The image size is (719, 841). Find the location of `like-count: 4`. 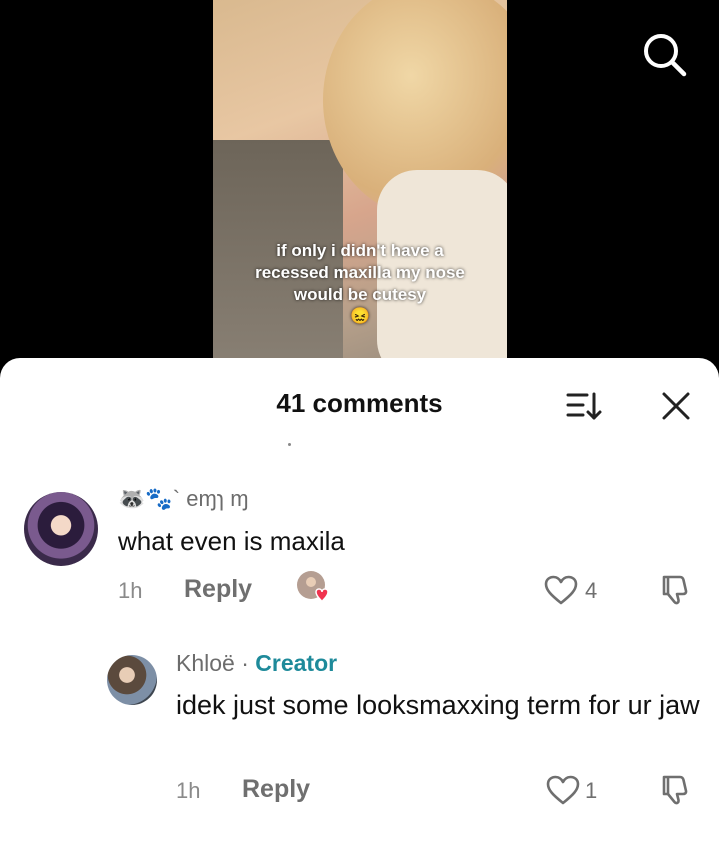

like-count: 4 is located at coordinates (591, 590).